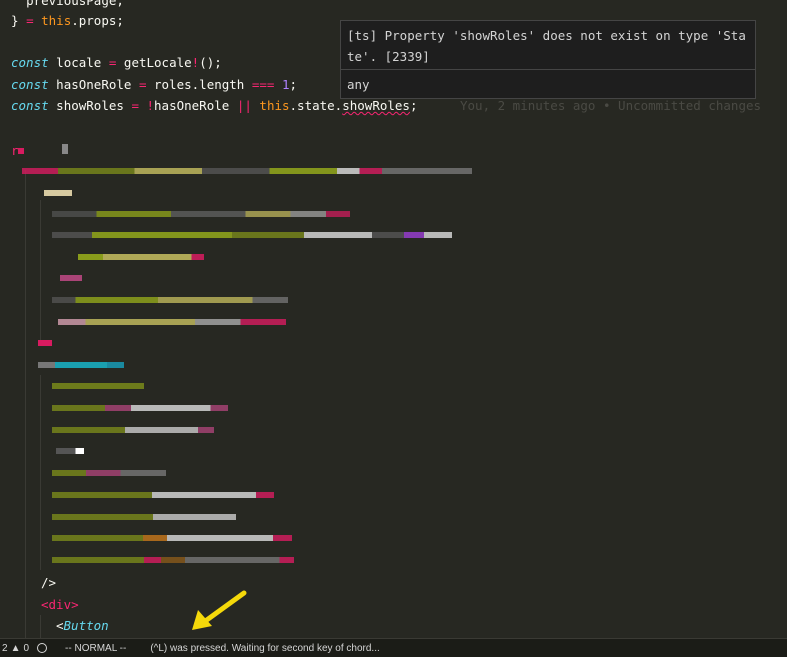 This screenshot has width=787, height=657. I want to click on code-component: Button, so click(86, 625).